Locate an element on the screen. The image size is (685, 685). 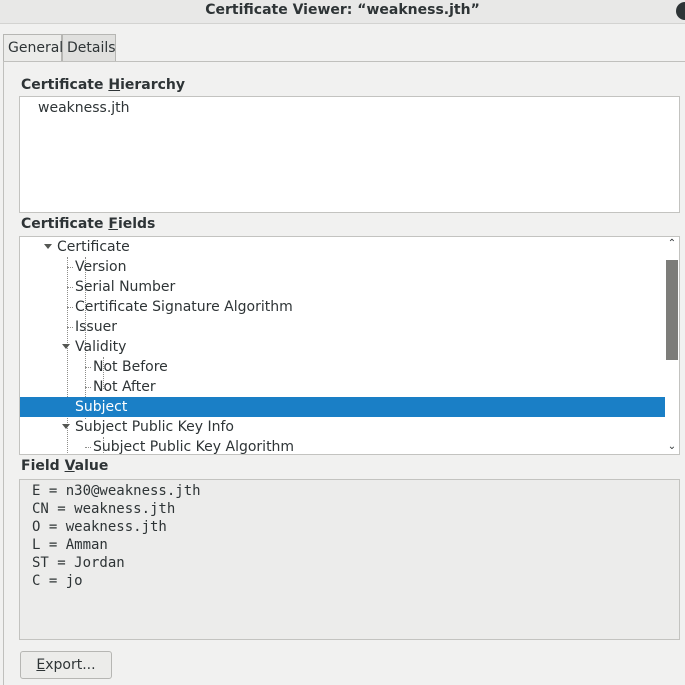
fields-scrollbar: ⌃ ⌄ is located at coordinates (672, 345).